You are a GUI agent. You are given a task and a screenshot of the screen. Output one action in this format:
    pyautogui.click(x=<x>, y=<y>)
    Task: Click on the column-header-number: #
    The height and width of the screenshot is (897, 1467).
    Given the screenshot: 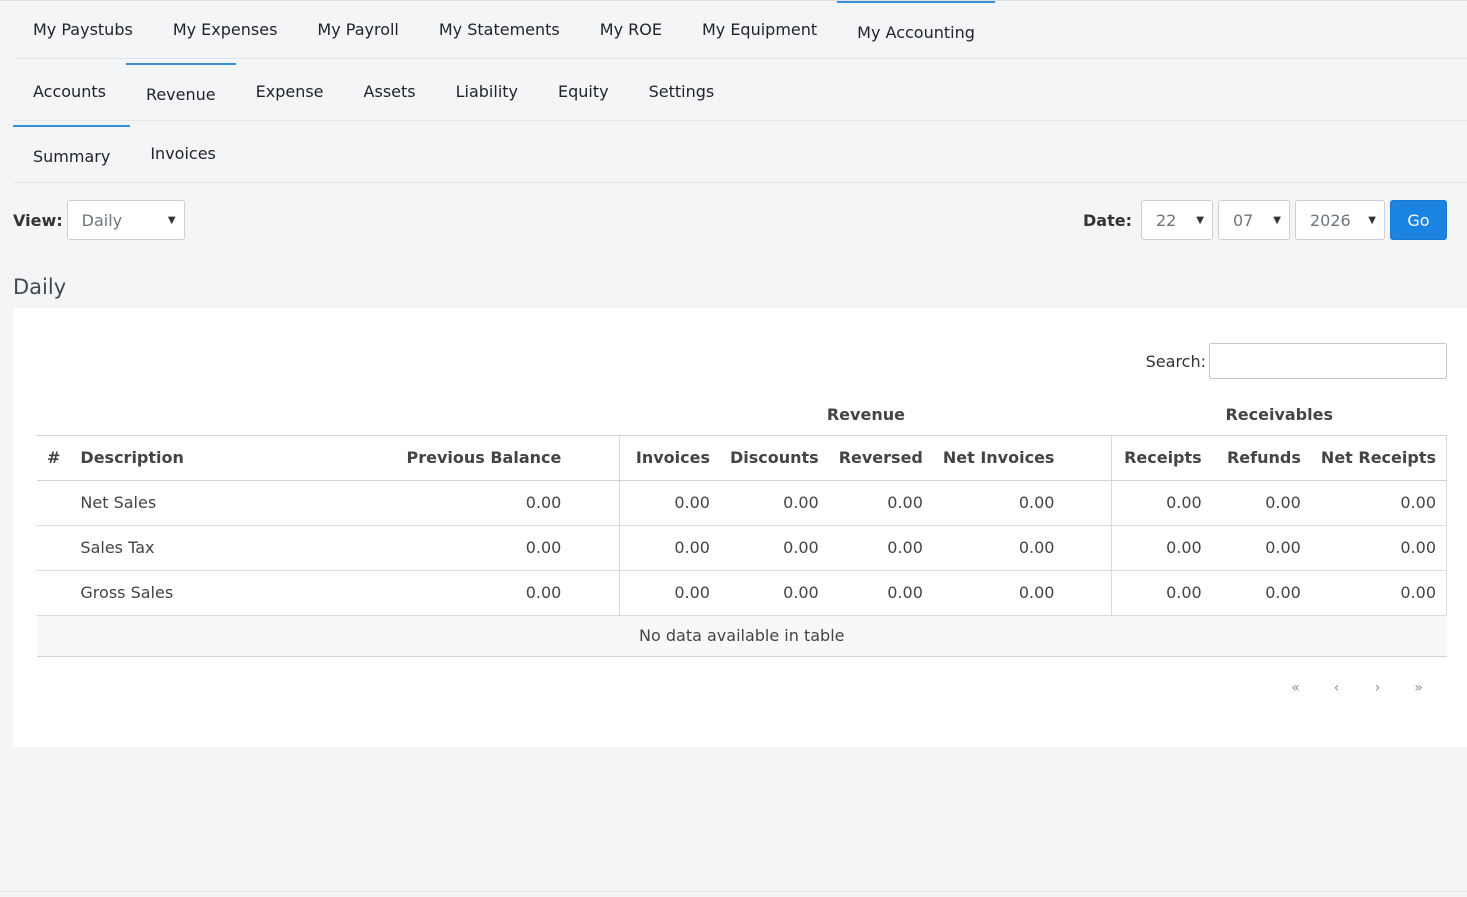 What is the action you would take?
    pyautogui.click(x=54, y=458)
    